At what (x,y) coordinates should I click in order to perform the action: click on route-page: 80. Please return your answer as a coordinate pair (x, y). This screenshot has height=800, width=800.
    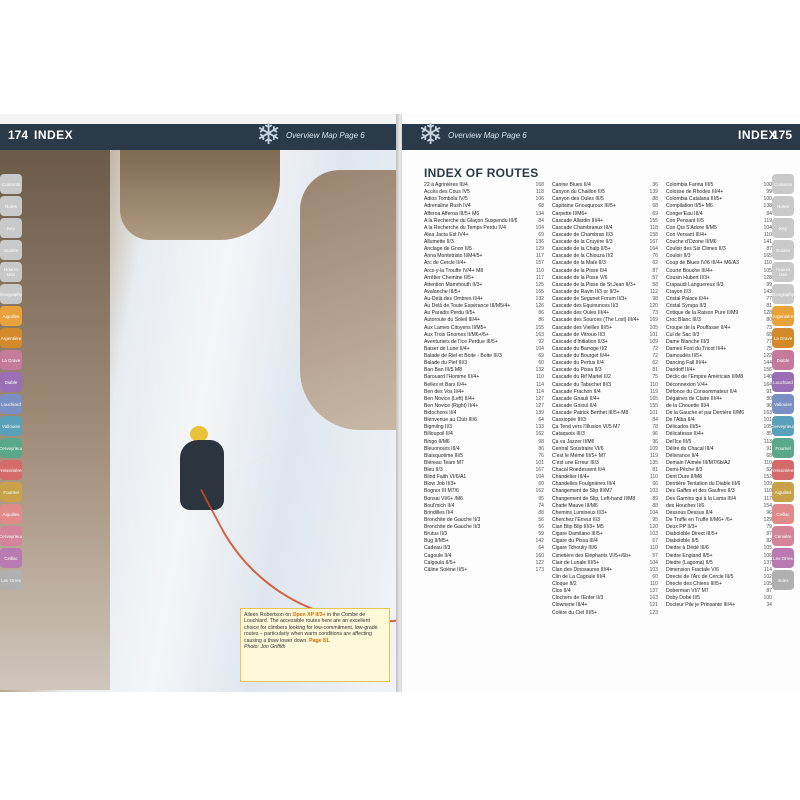
    Looking at the image, I should click on (769, 320).